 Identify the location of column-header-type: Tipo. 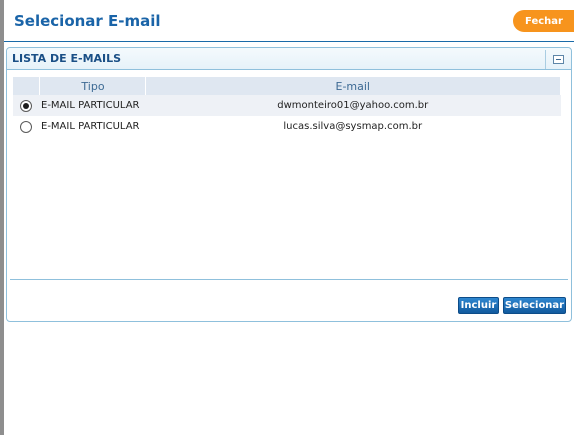
(92, 86).